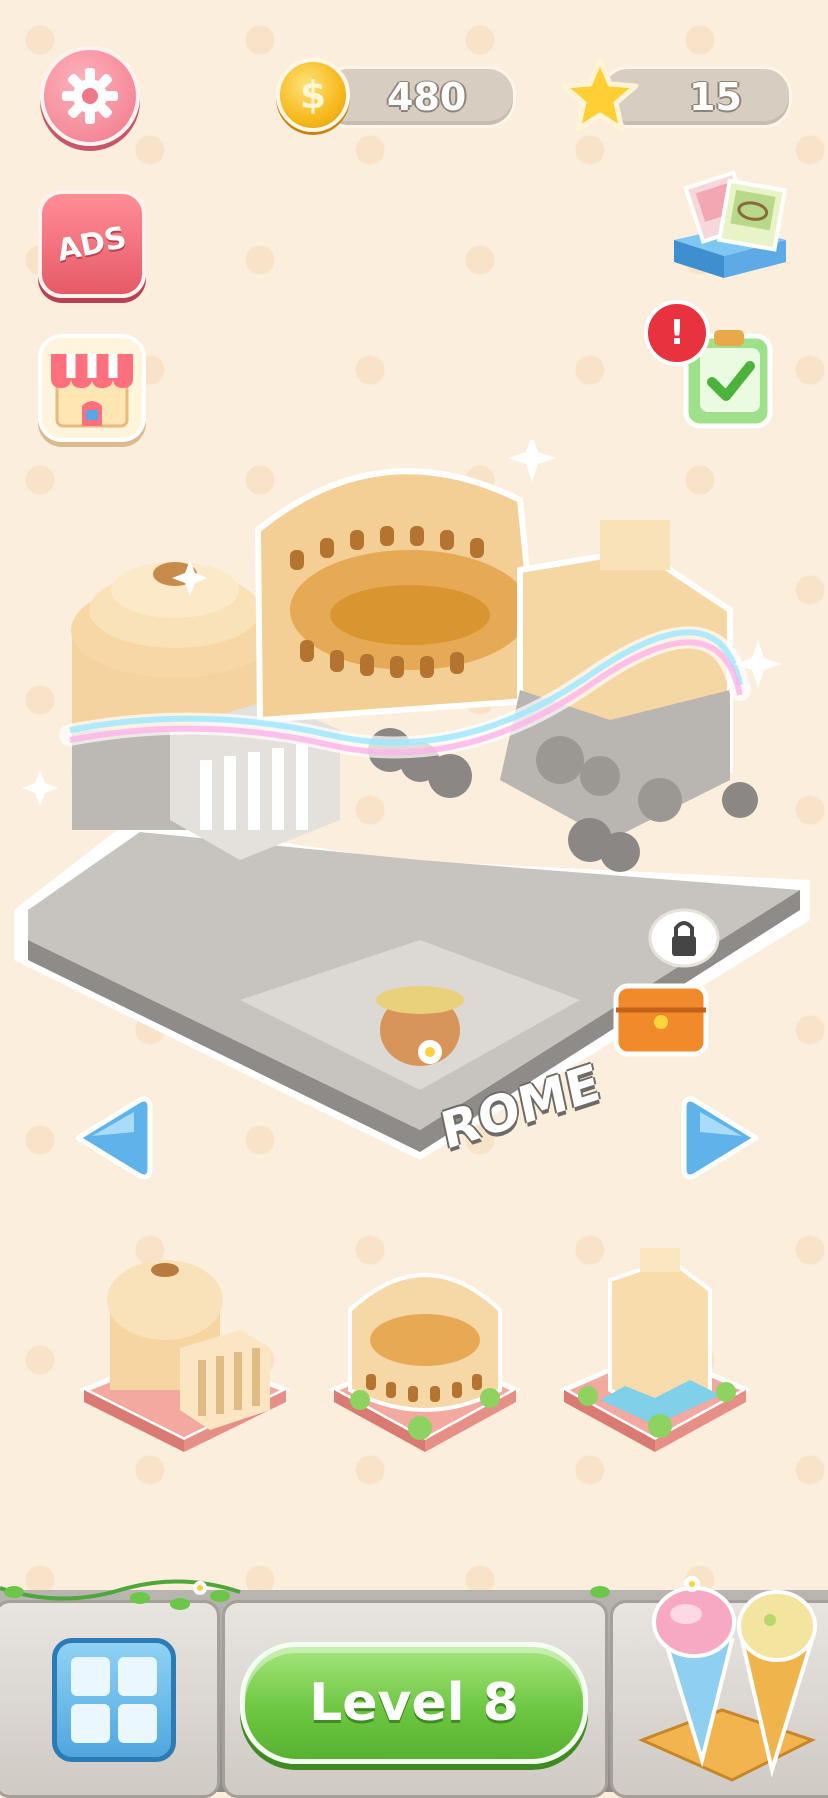 Image resolution: width=828 pixels, height=1798 pixels. What do you see at coordinates (722, 1138) in the screenshot?
I see `next-city-button` at bounding box center [722, 1138].